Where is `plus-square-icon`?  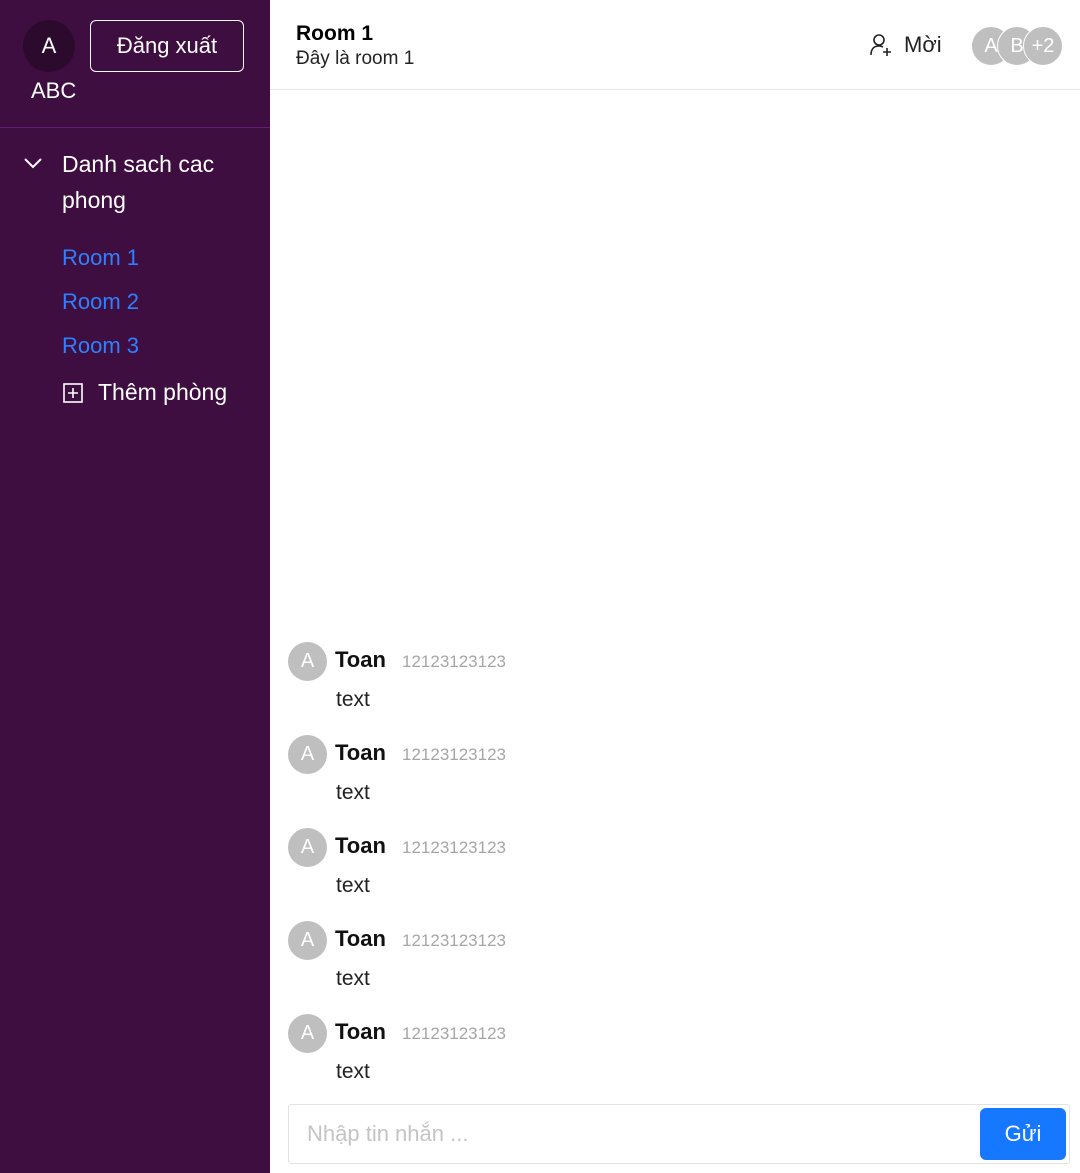 plus-square-icon is located at coordinates (73, 392).